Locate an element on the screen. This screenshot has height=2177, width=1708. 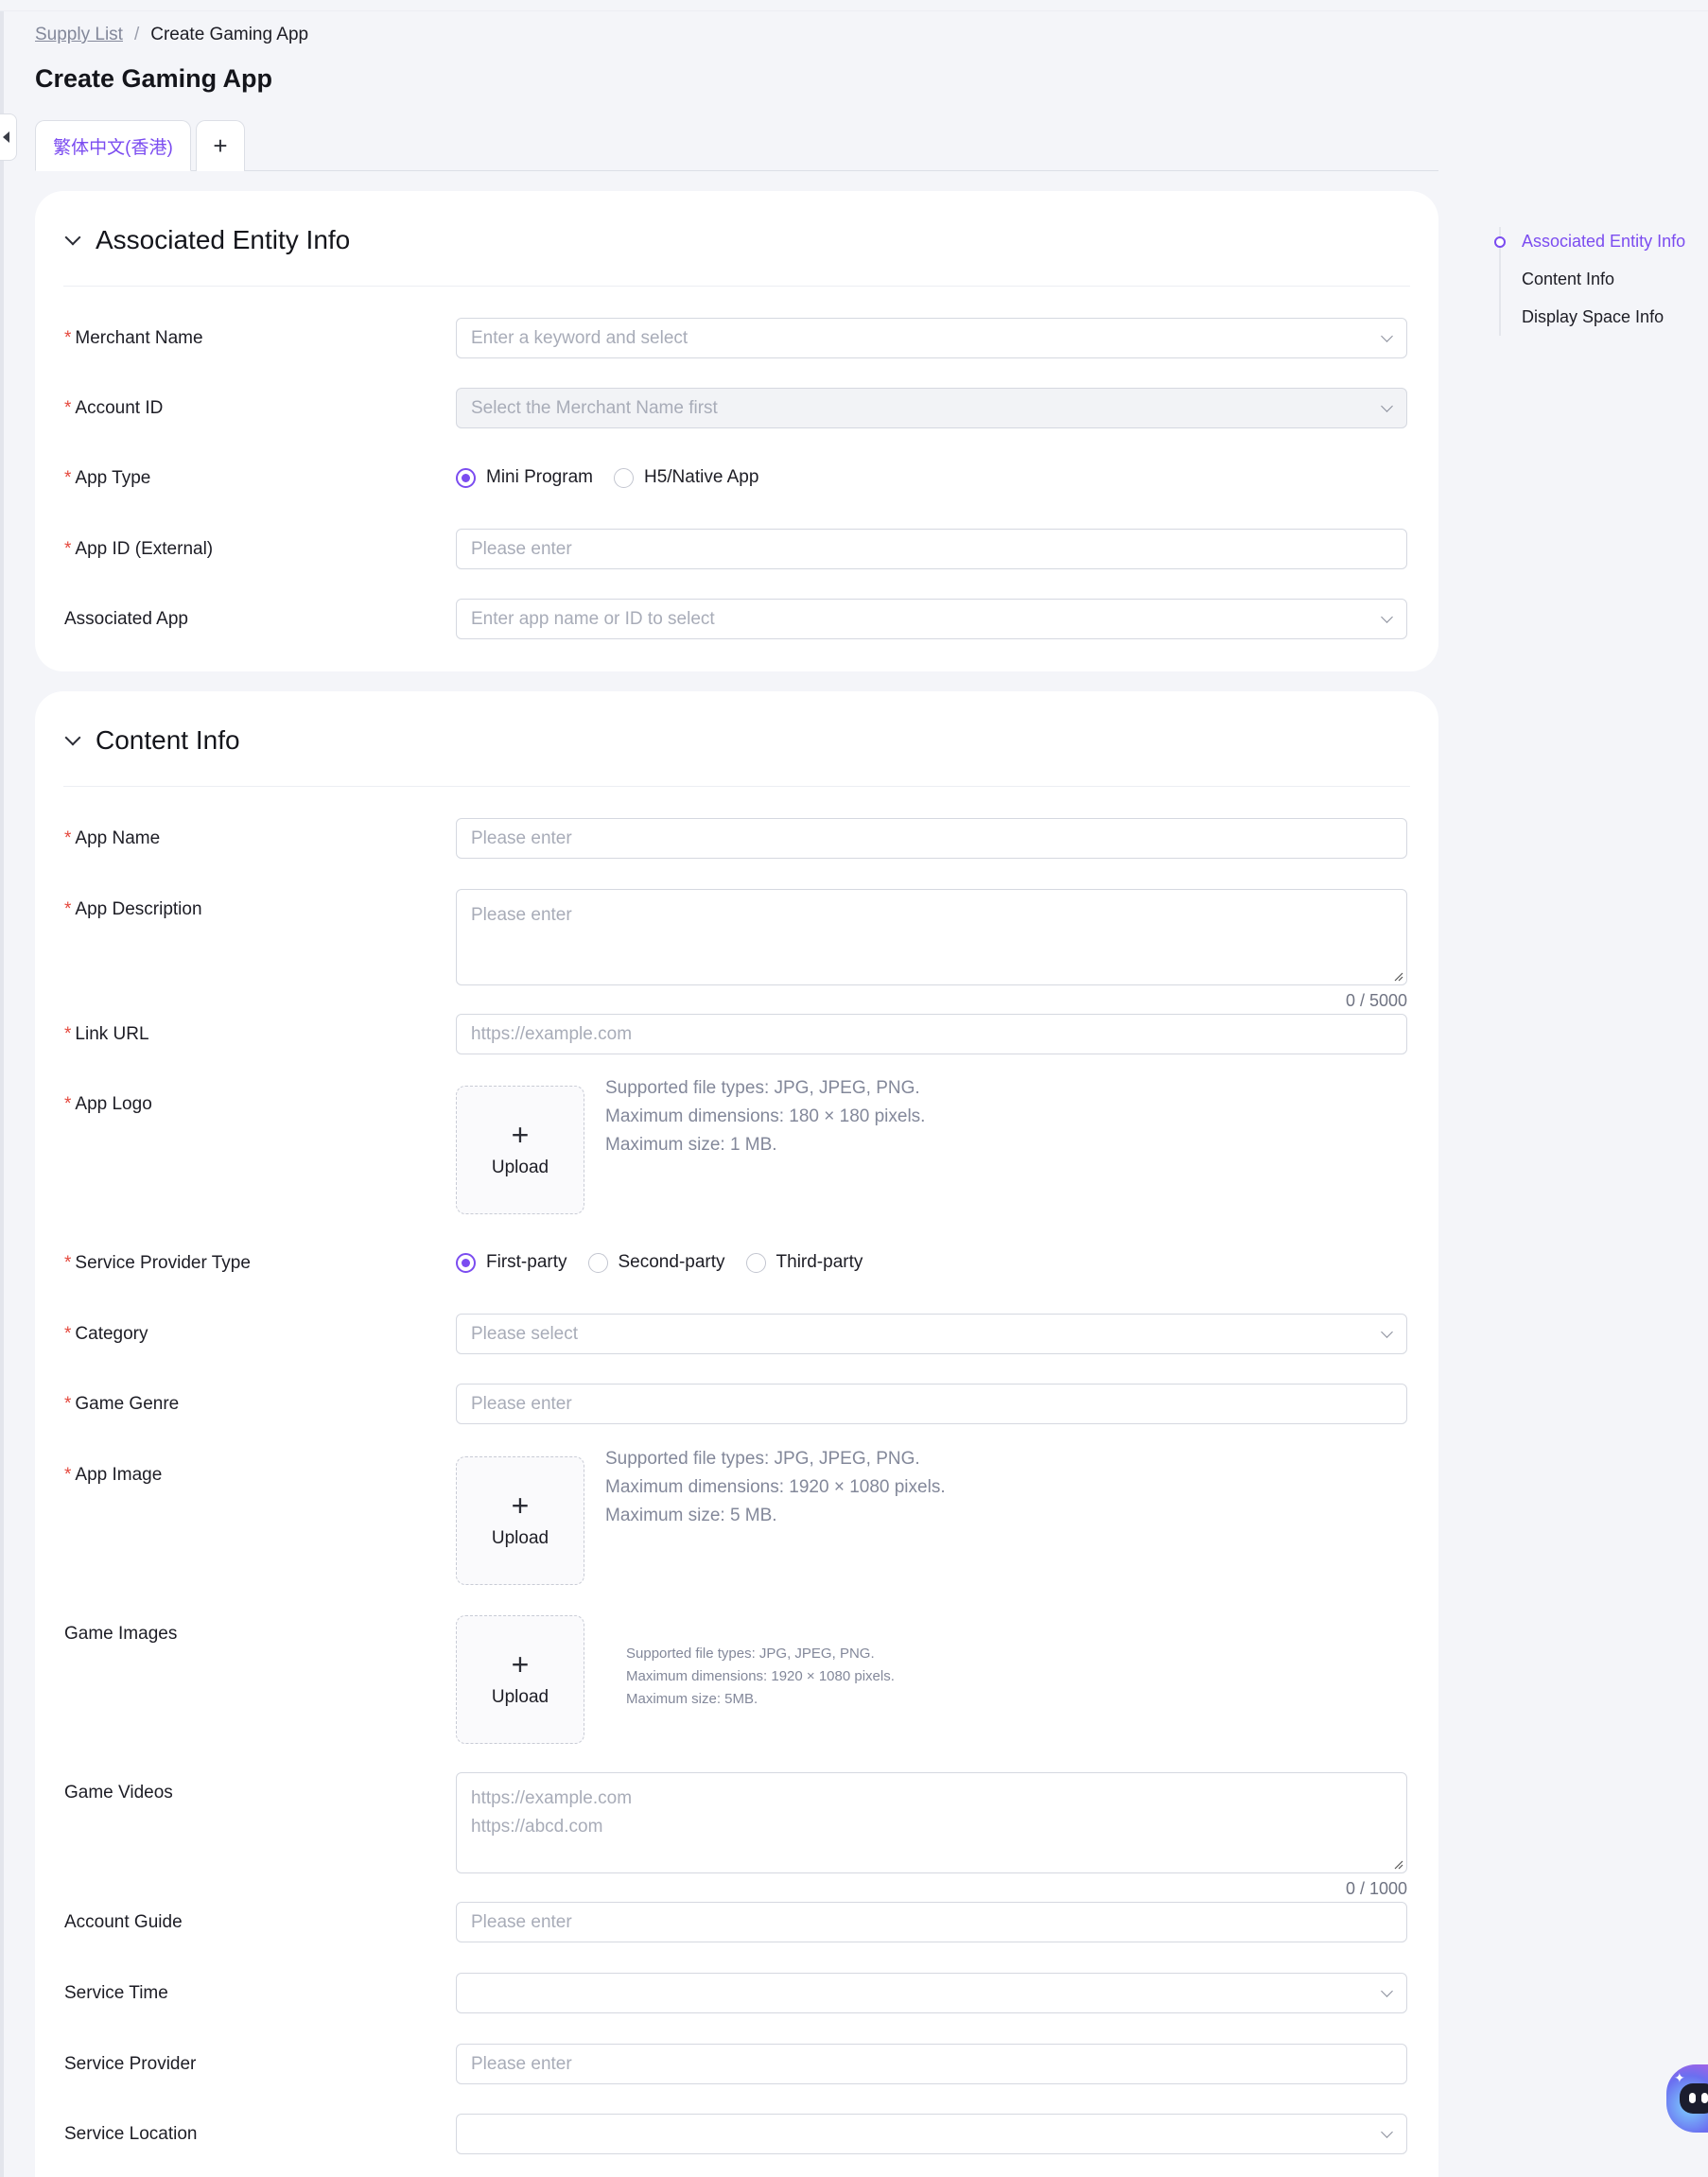
app-description-textarea: Please enter is located at coordinates (931, 937).